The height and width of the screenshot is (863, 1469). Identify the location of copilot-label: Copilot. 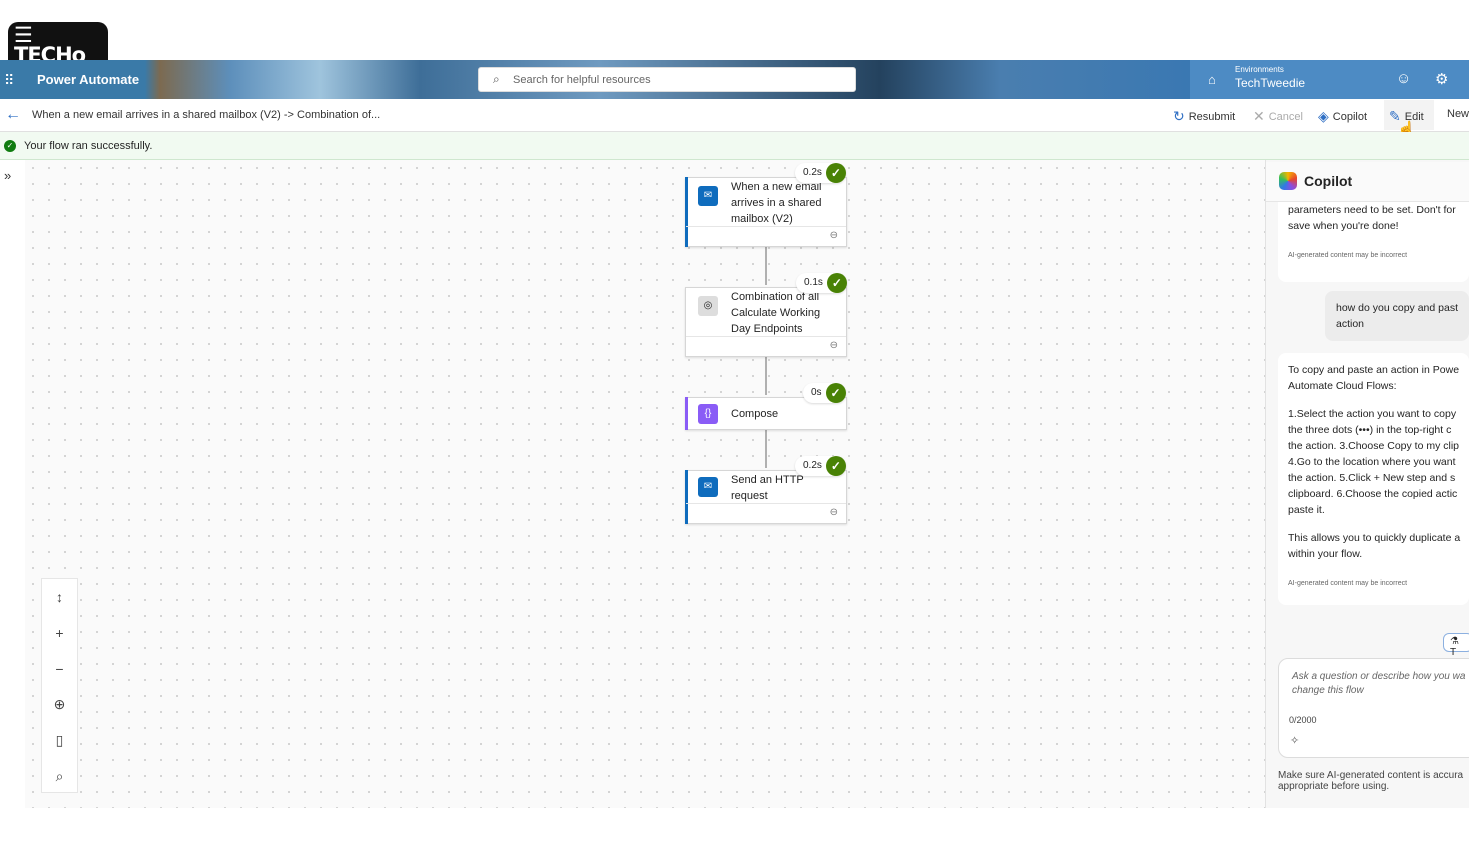
(1350, 116).